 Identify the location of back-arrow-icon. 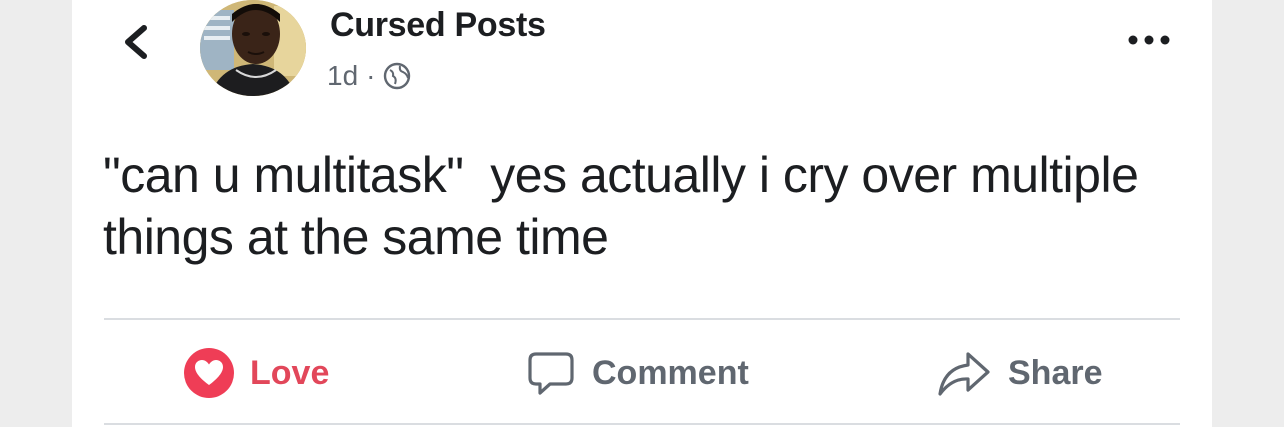
(136, 42).